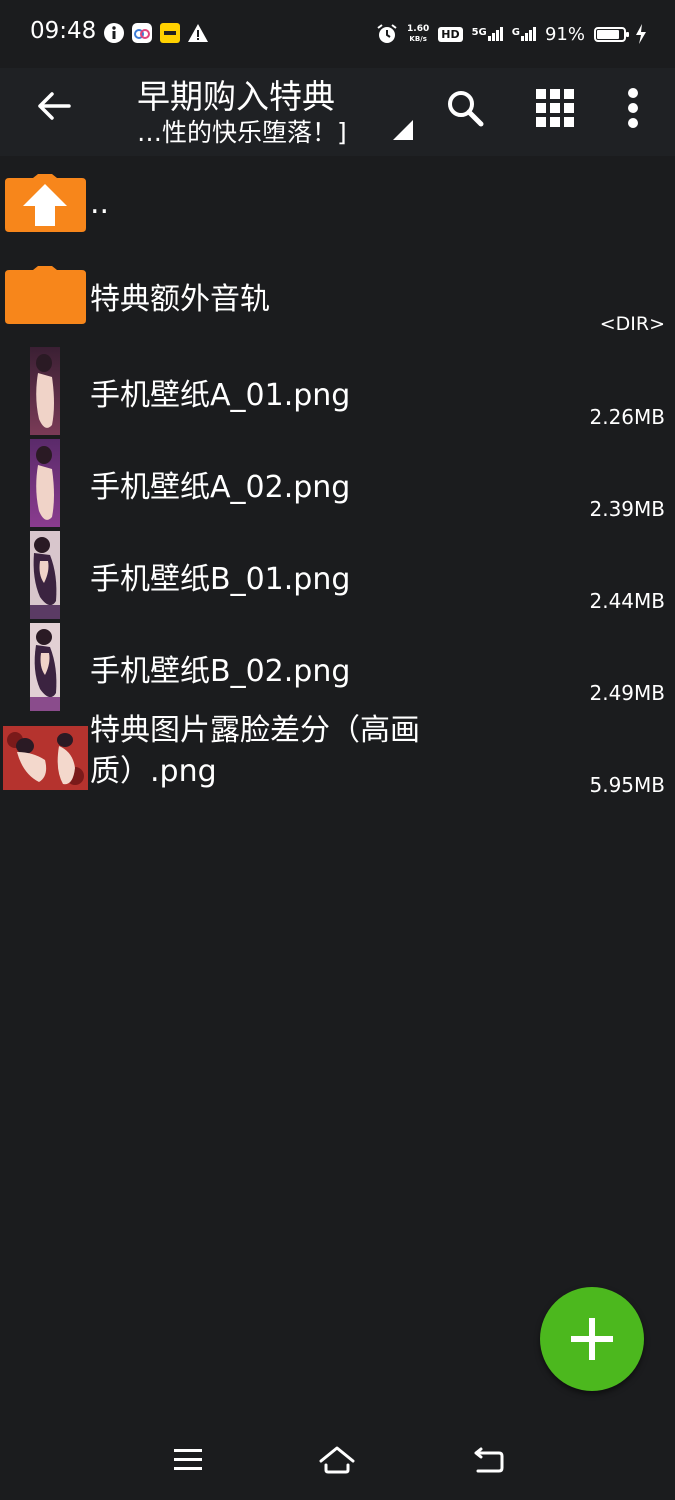  What do you see at coordinates (632, 324) in the screenshot?
I see `file-meta-dir: <DIR>` at bounding box center [632, 324].